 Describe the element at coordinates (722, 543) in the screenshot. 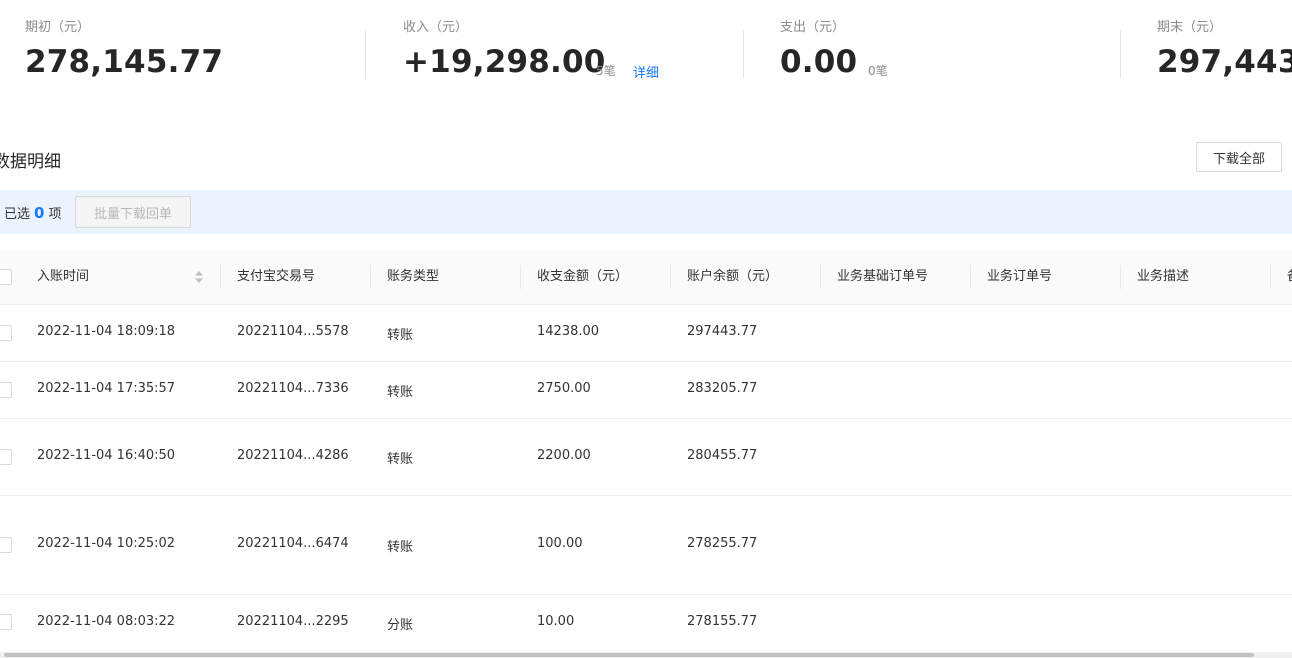

I see `cell-balance: 278255.77` at that location.